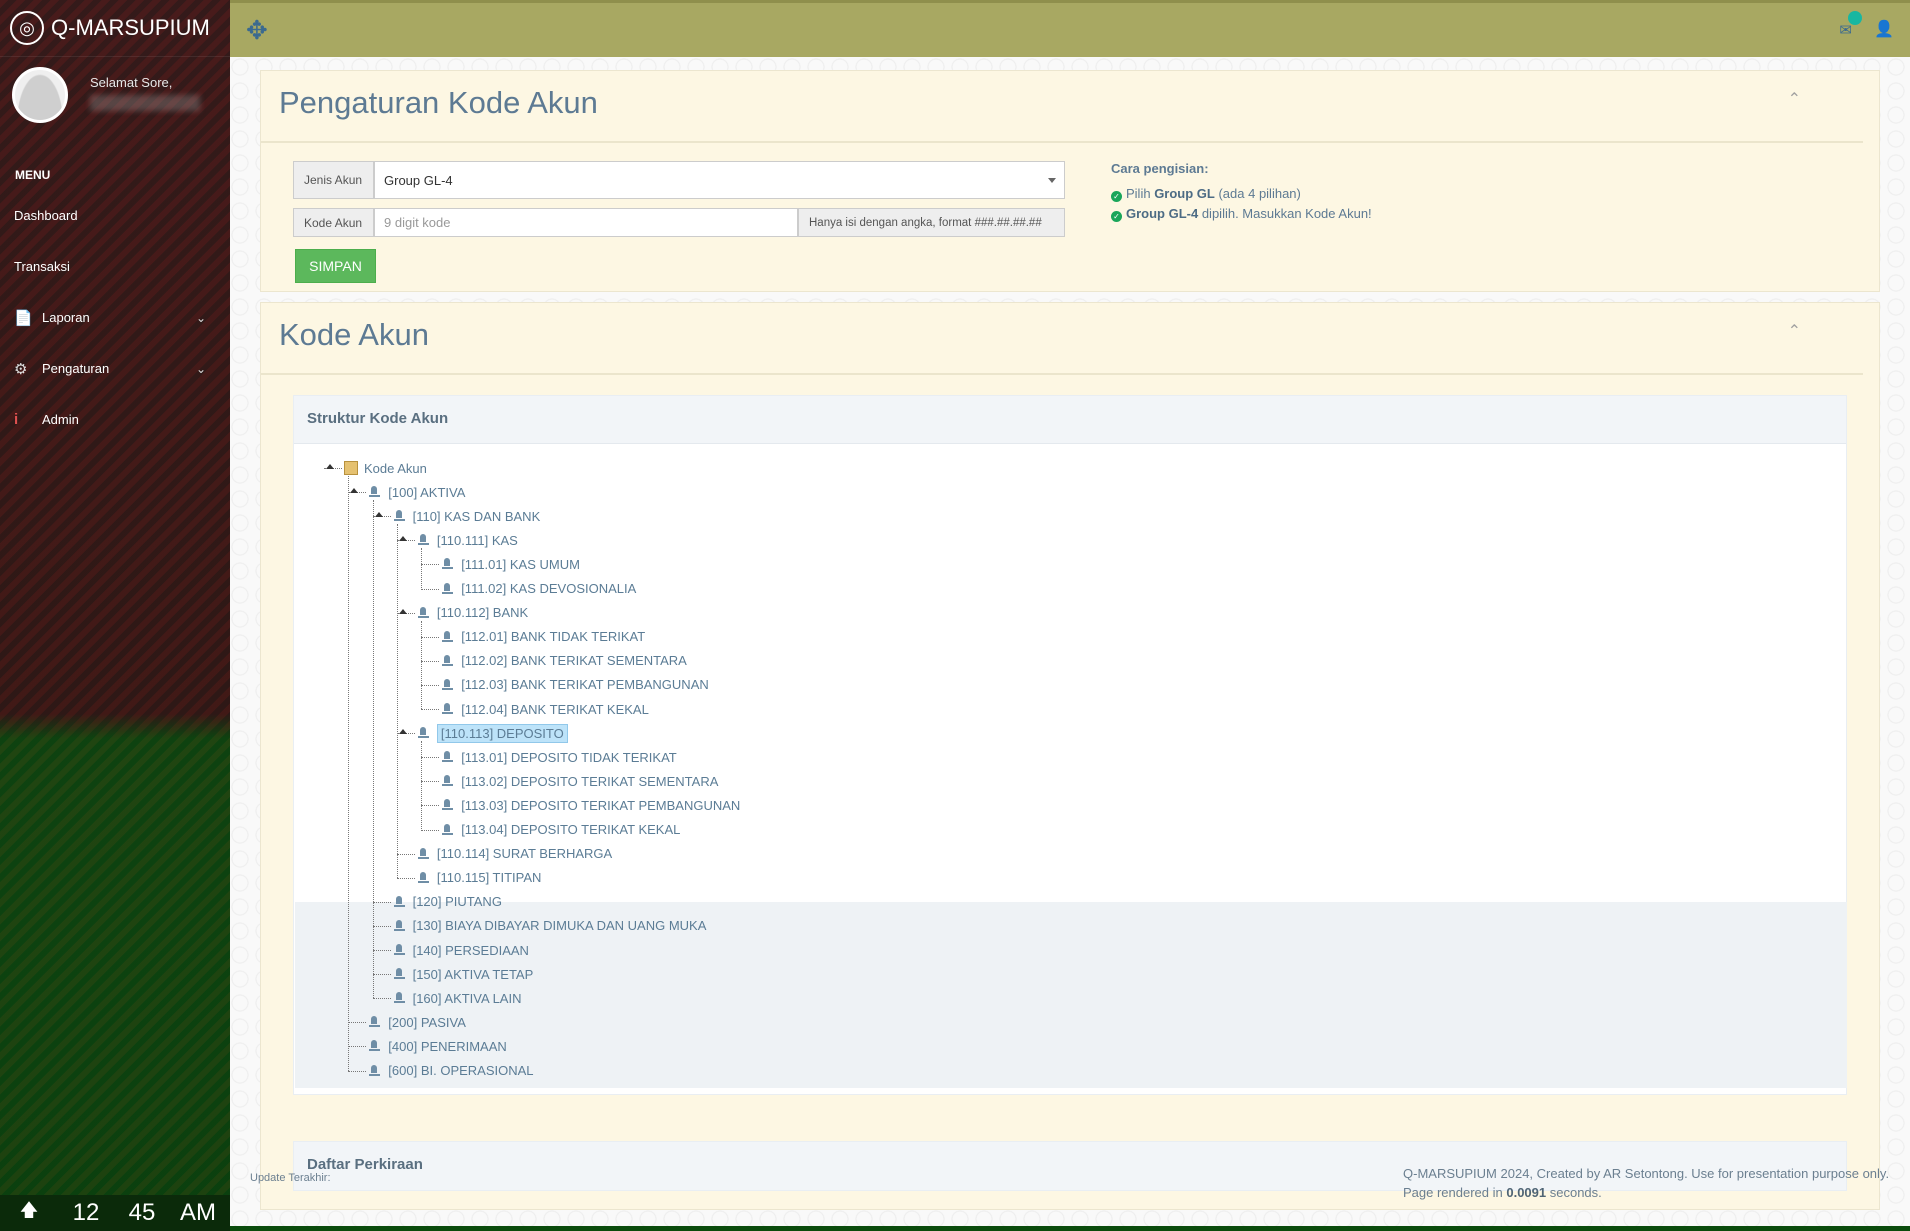 The height and width of the screenshot is (1231, 1910). I want to click on tree-node: [113.01] DEPOSITO TIDAK TERIKAT, so click(559, 757).